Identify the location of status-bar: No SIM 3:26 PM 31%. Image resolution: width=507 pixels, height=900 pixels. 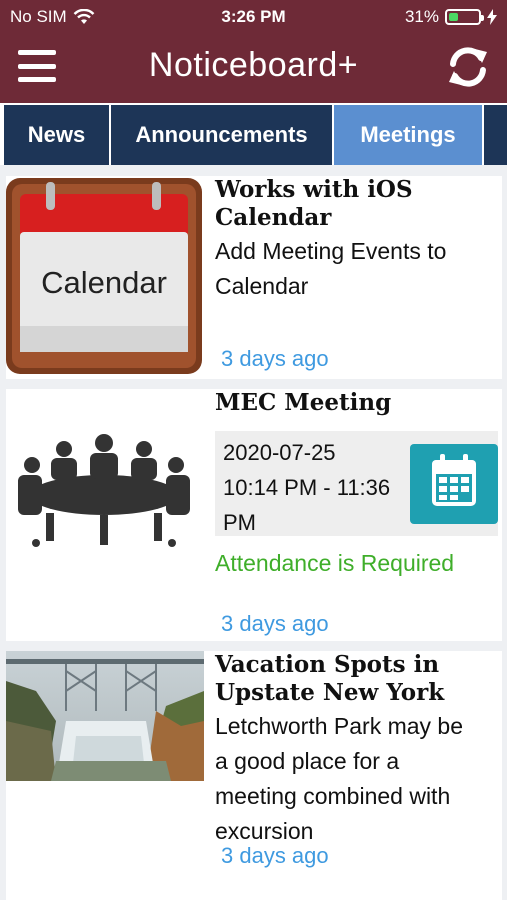
(253, 17).